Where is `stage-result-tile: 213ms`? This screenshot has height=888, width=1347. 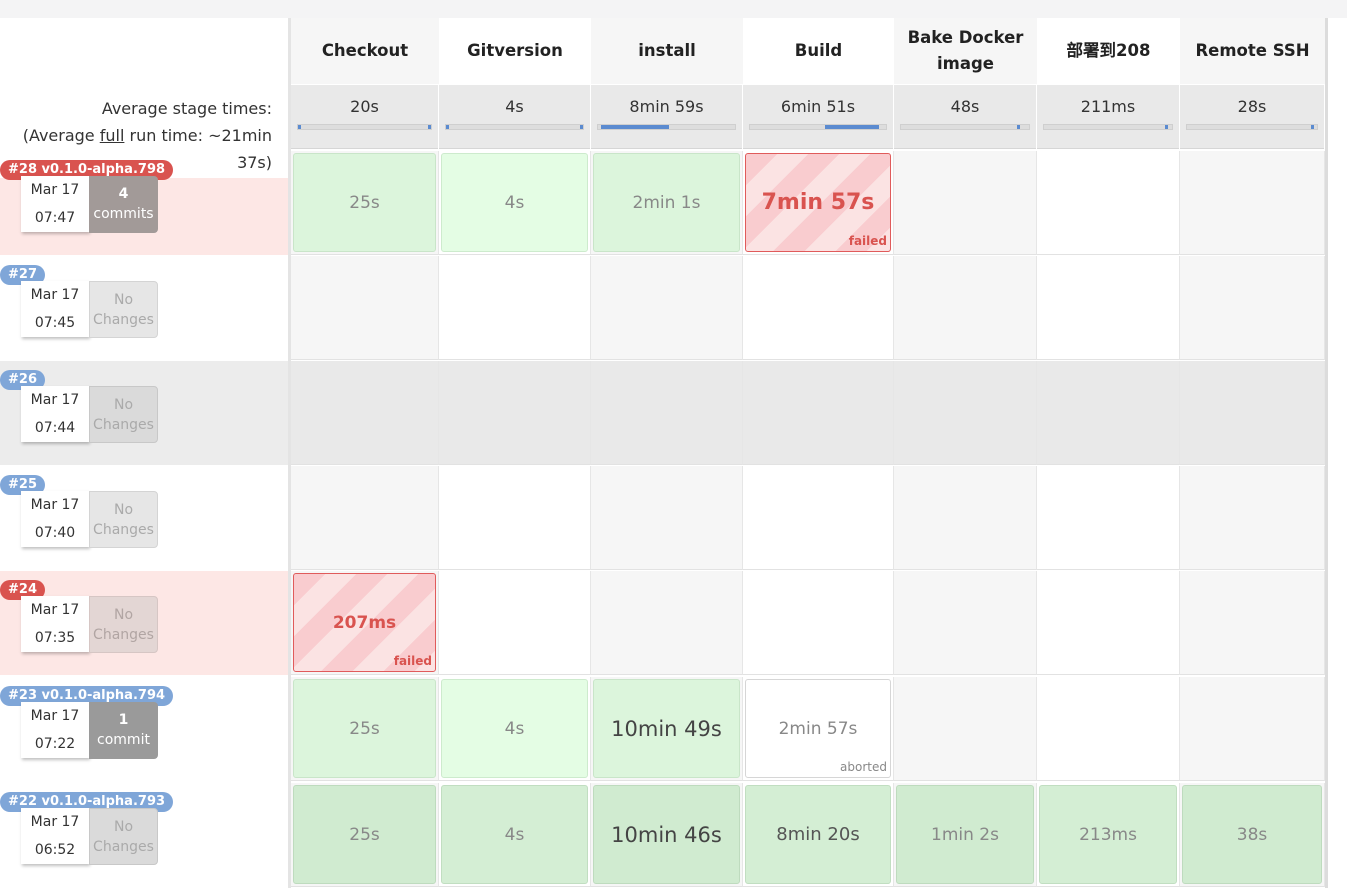
stage-result-tile: 213ms is located at coordinates (1108, 834).